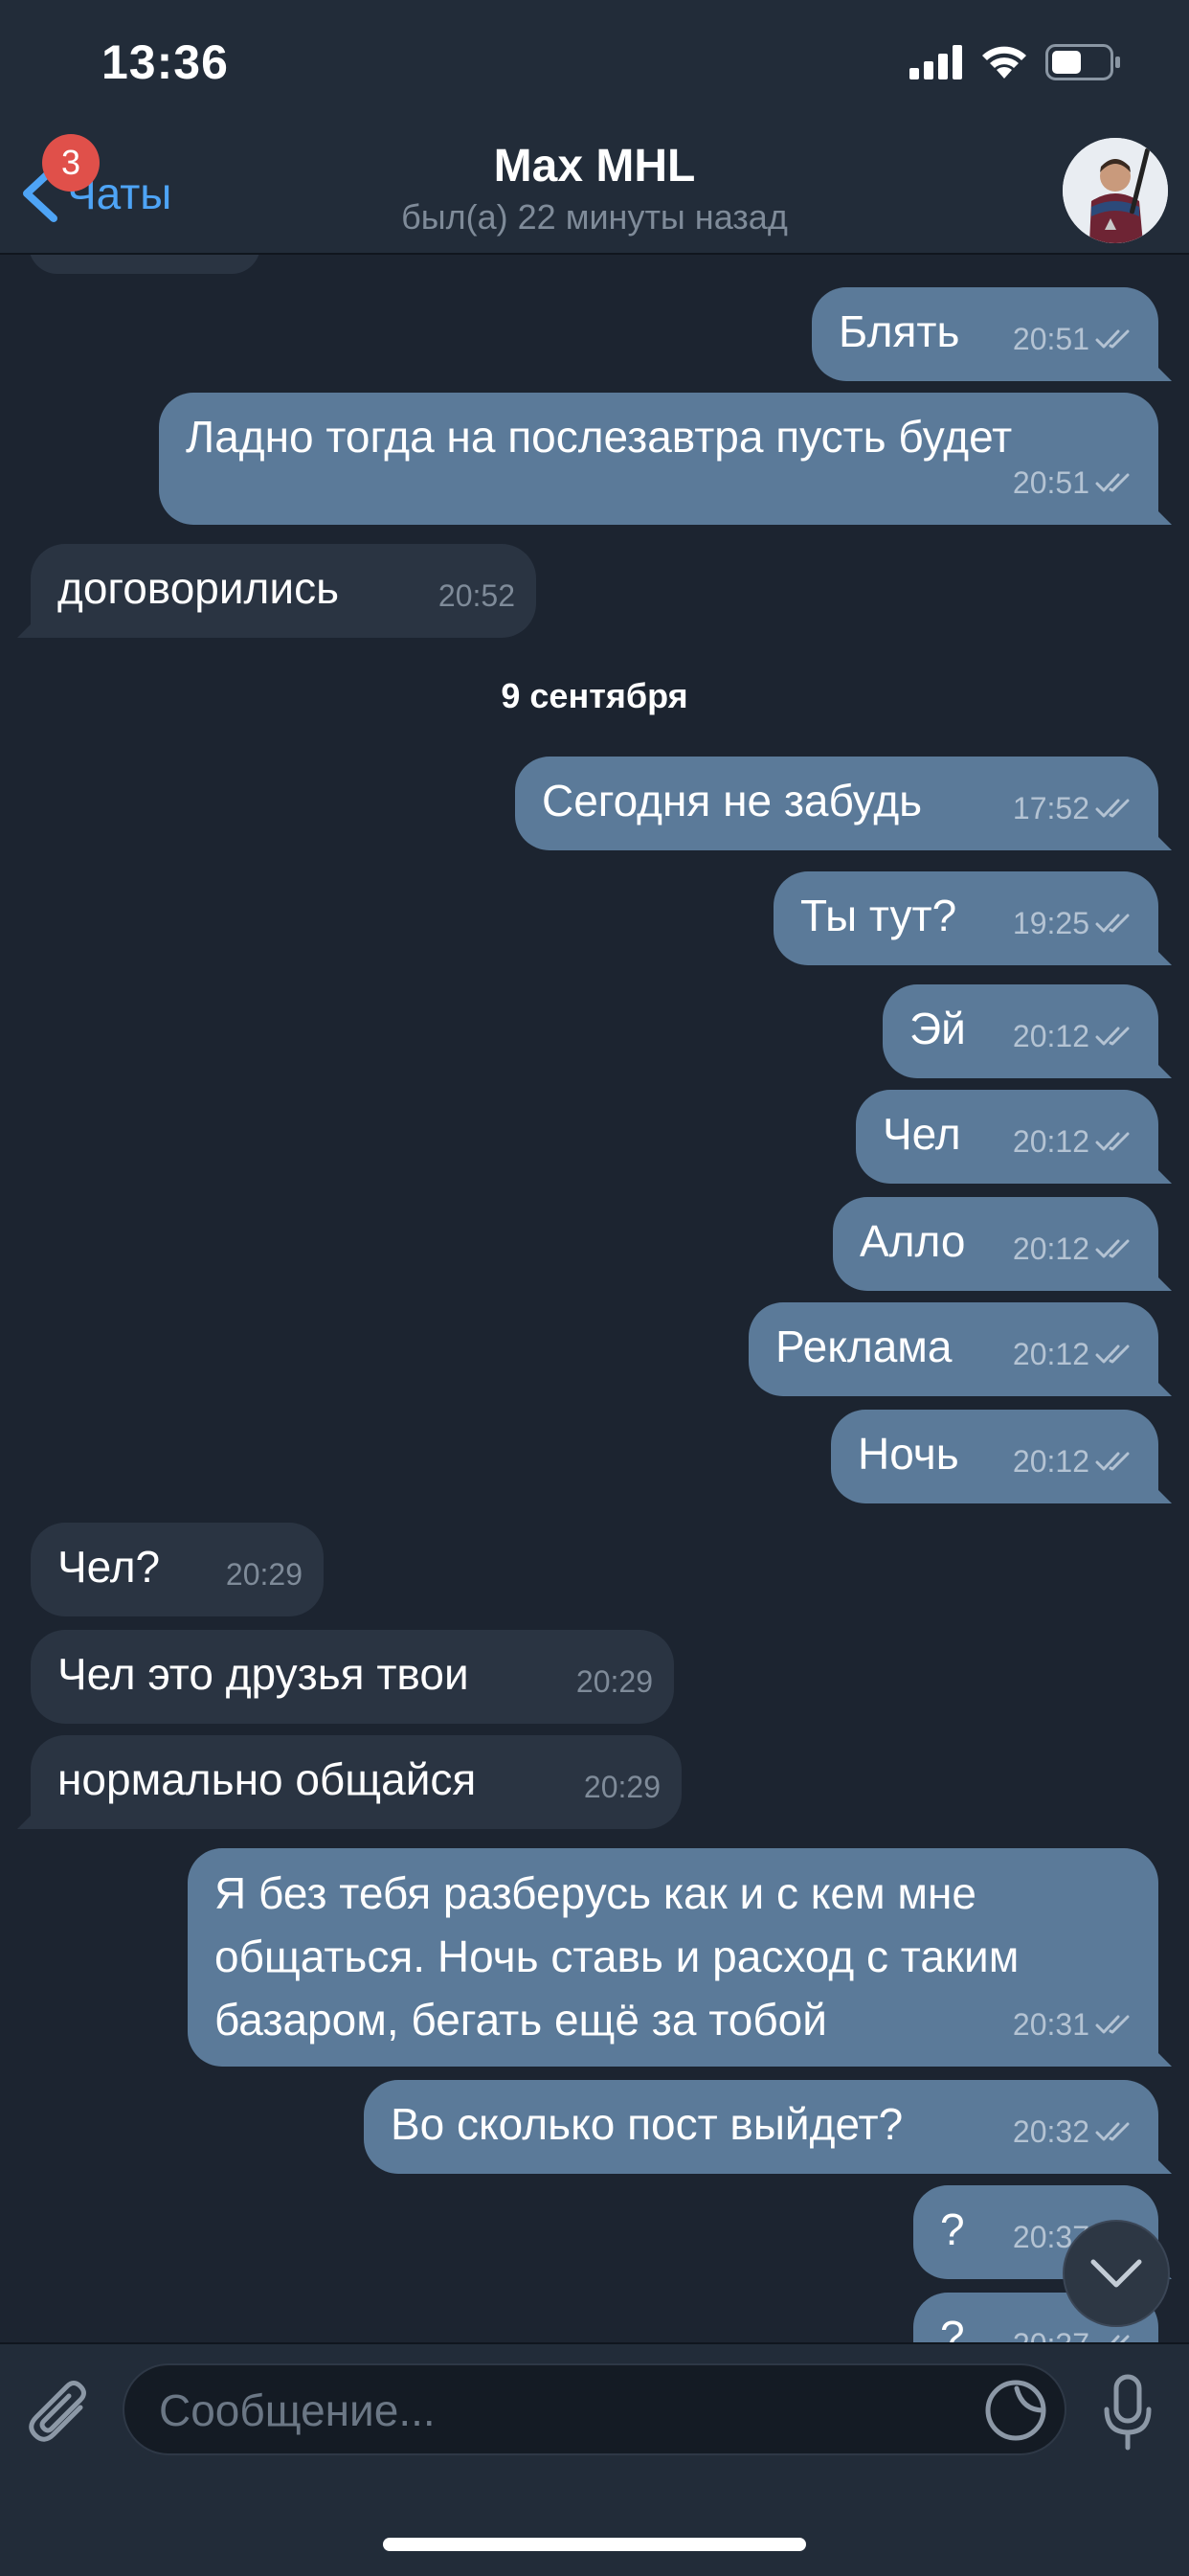  Describe the element at coordinates (57, 2411) in the screenshot. I see `paperclip-icon` at that location.